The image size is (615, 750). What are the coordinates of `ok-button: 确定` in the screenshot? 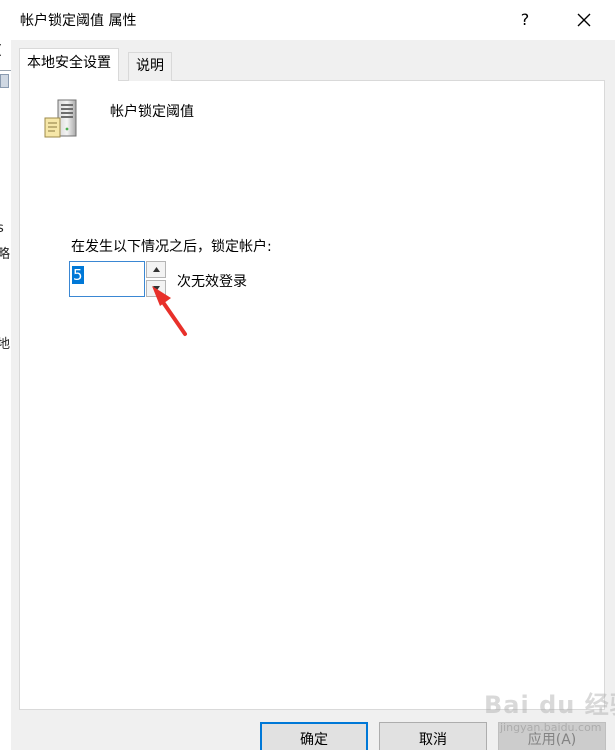 It's located at (314, 736).